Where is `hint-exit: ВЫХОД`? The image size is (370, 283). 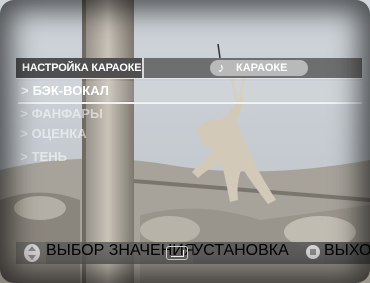 hint-exit: ВЫХОД is located at coordinates (347, 253).